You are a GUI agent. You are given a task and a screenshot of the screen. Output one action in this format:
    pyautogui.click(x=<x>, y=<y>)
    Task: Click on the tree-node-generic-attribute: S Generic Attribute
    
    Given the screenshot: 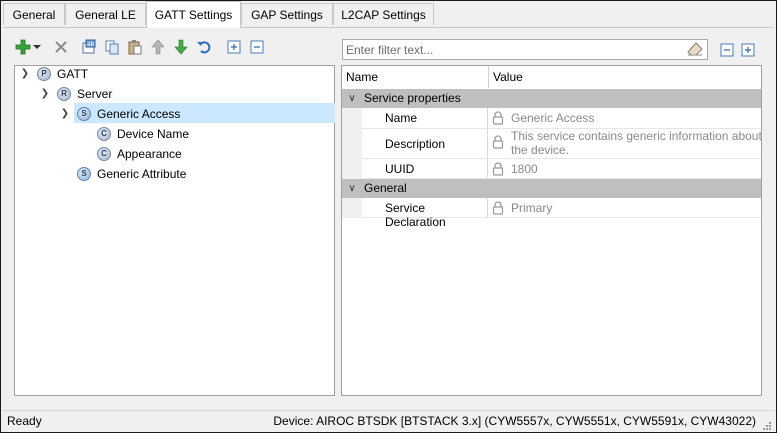 What is the action you would take?
    pyautogui.click(x=131, y=174)
    